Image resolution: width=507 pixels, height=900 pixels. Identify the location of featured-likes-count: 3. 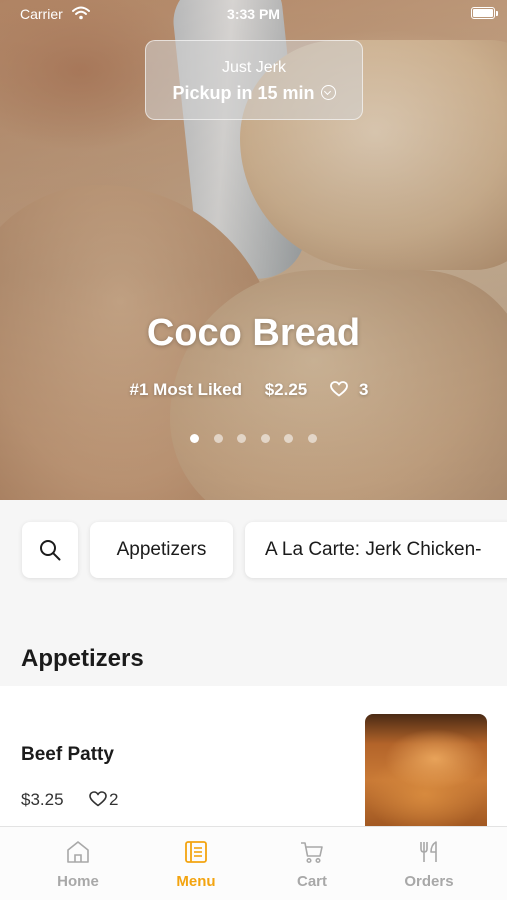
(363, 389).